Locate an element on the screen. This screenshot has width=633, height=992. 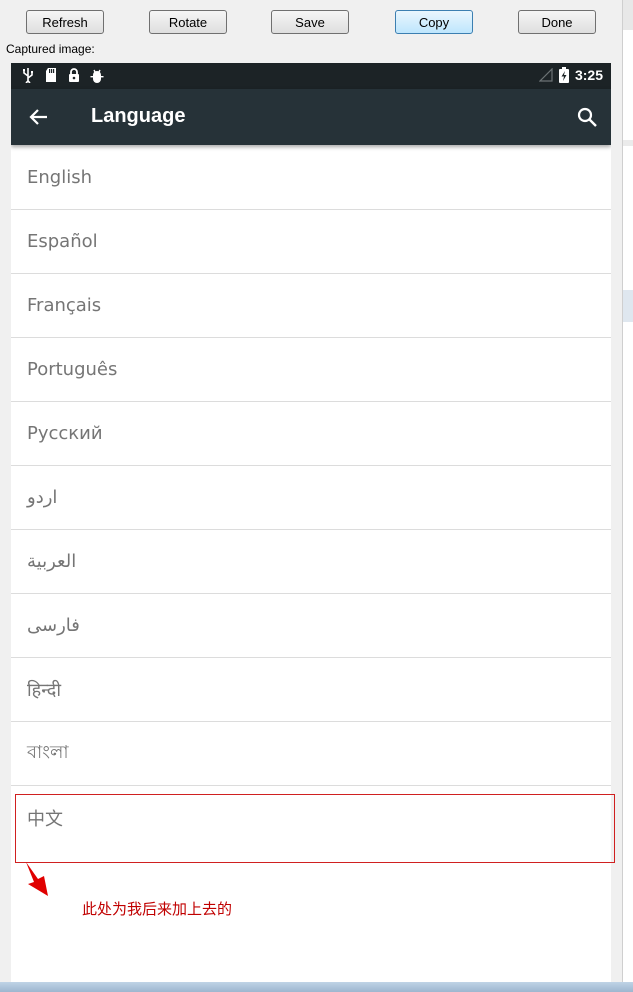
captured-image-label: Captured image: is located at coordinates (50, 49).